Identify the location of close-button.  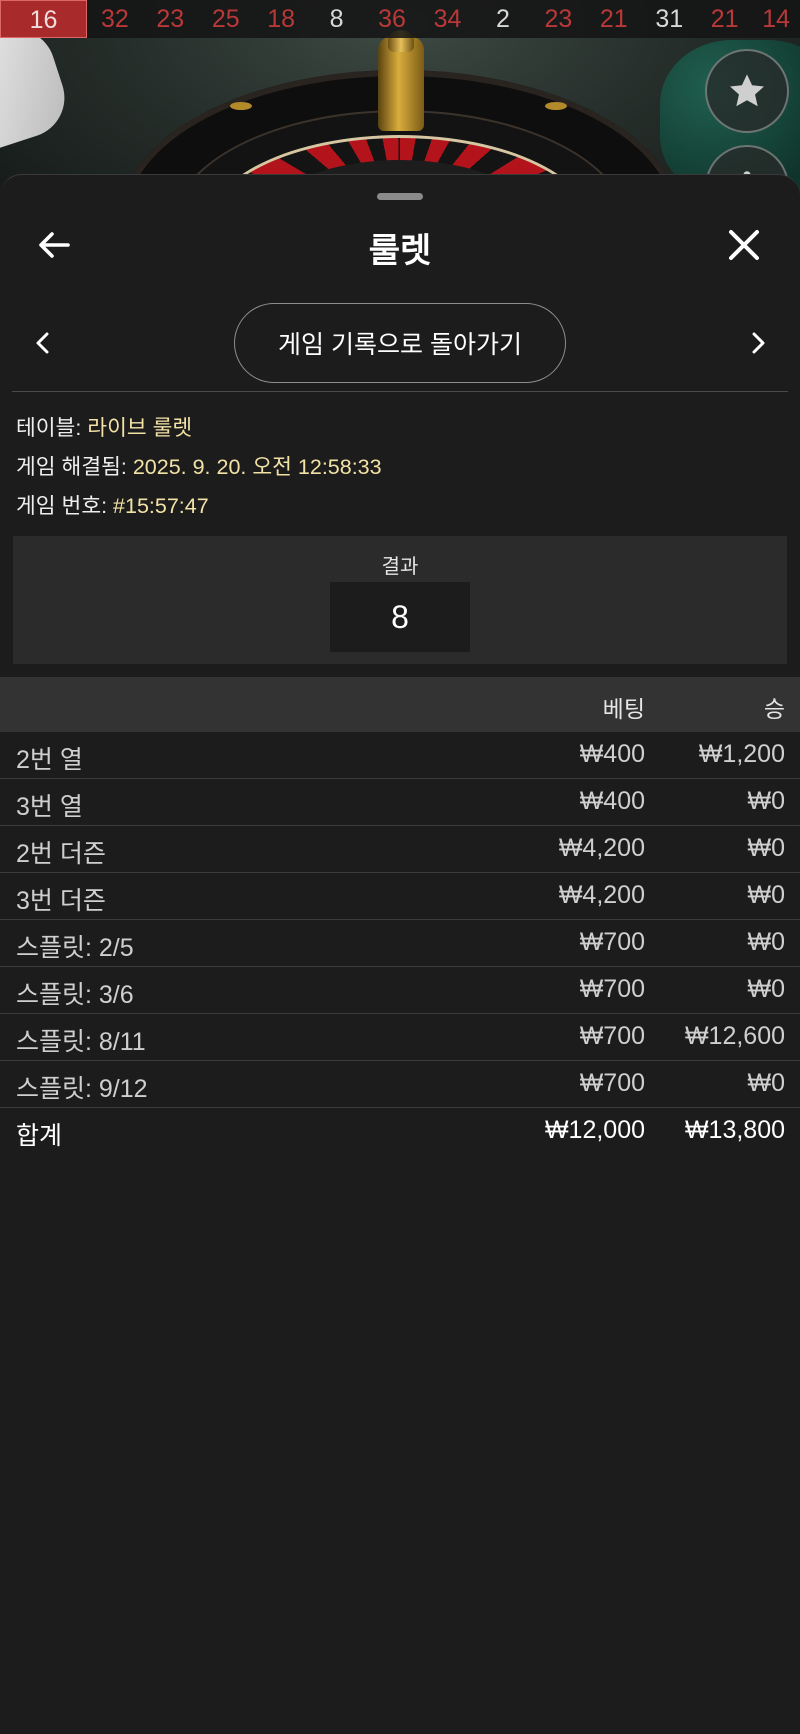
(744, 245).